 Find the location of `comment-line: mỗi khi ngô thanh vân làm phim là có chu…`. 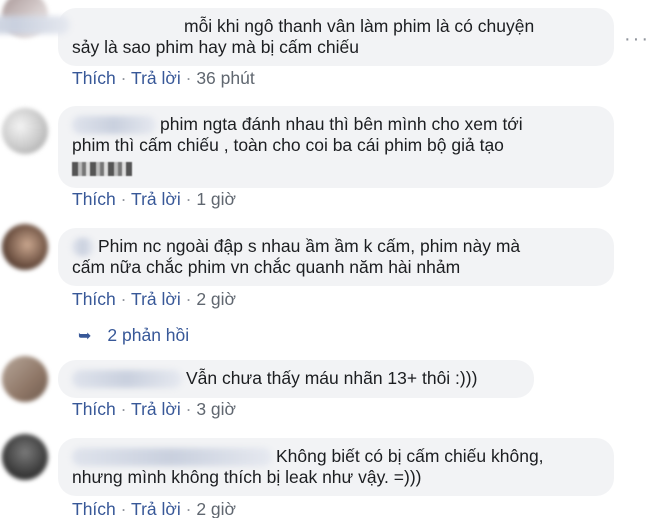

comment-line: mỗi khi ngô thanh vân làm phim là có chu… is located at coordinates (300, 26).